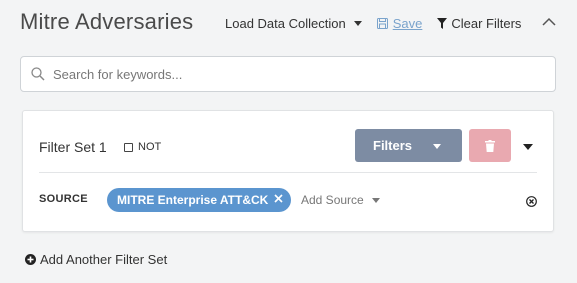  I want to click on add-source-dropdown: Add Source, so click(340, 200).